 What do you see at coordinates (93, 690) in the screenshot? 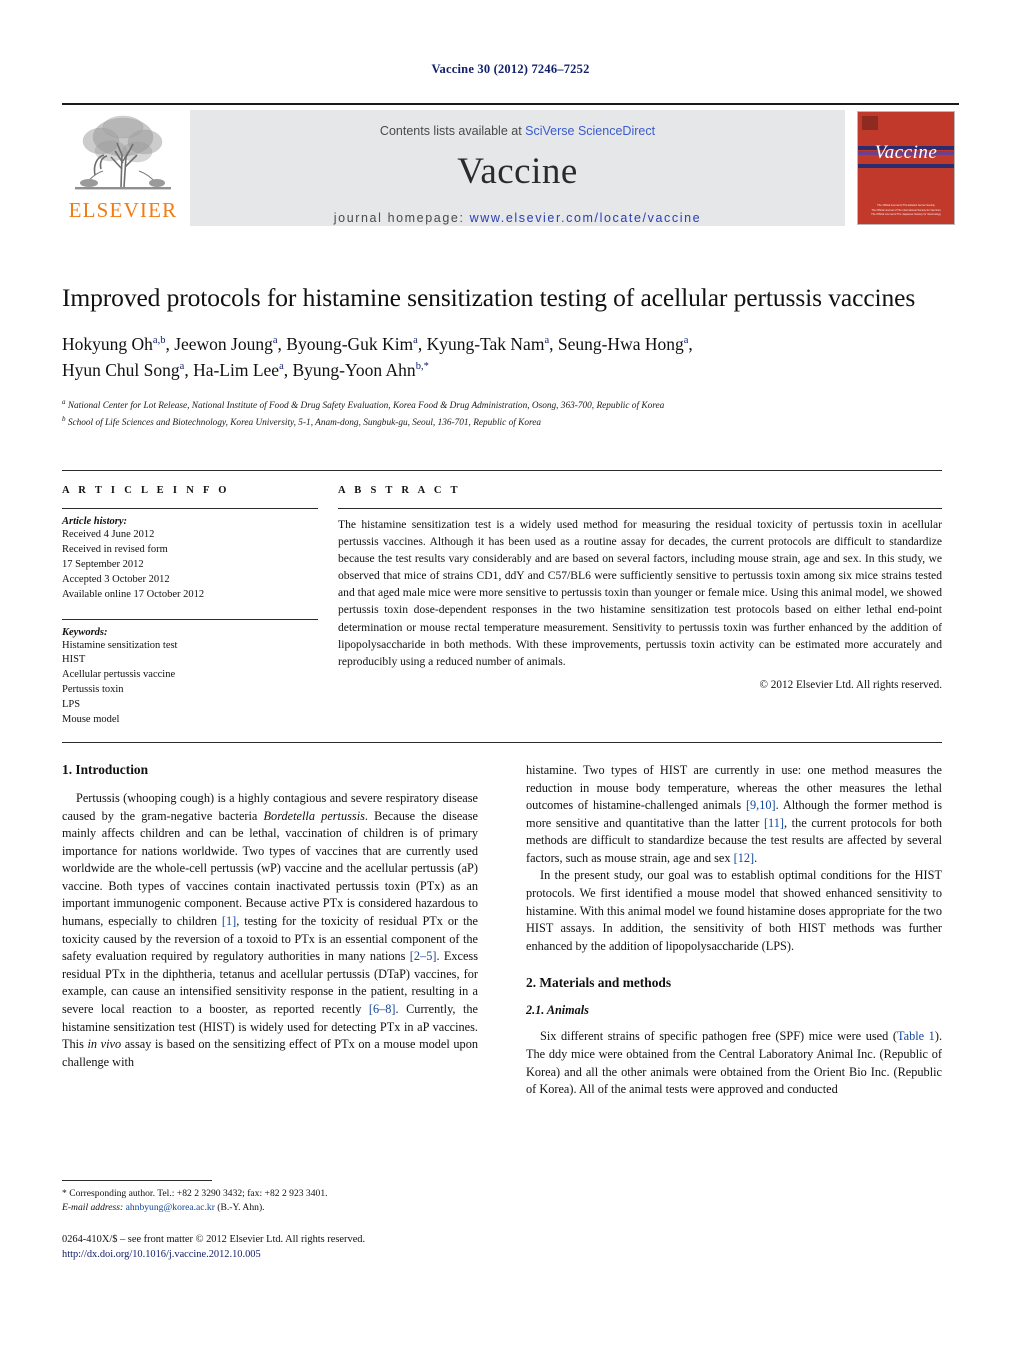
I see `keyword-item: Pertussis toxin` at bounding box center [93, 690].